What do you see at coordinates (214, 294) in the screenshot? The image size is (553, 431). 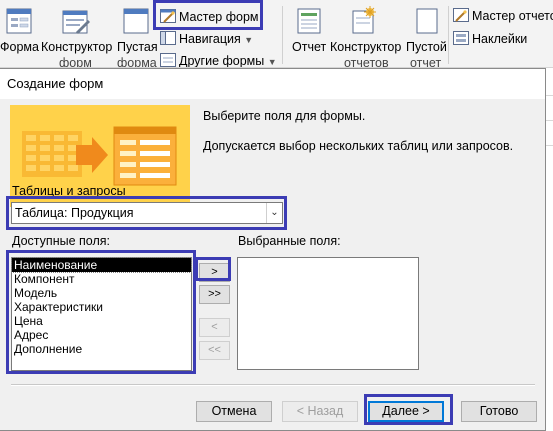 I see `move-all-button: >>` at bounding box center [214, 294].